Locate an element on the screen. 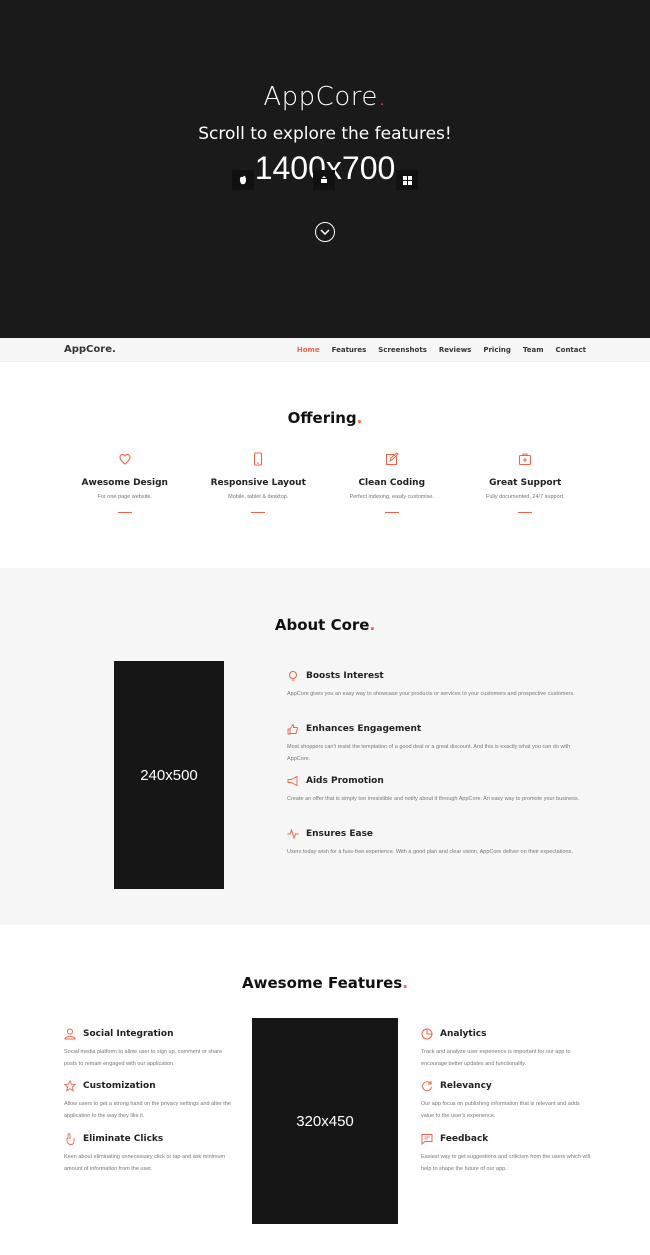 The height and width of the screenshot is (1255, 650). feature-item-title: Eliminate Clicks is located at coordinates (123, 1139).